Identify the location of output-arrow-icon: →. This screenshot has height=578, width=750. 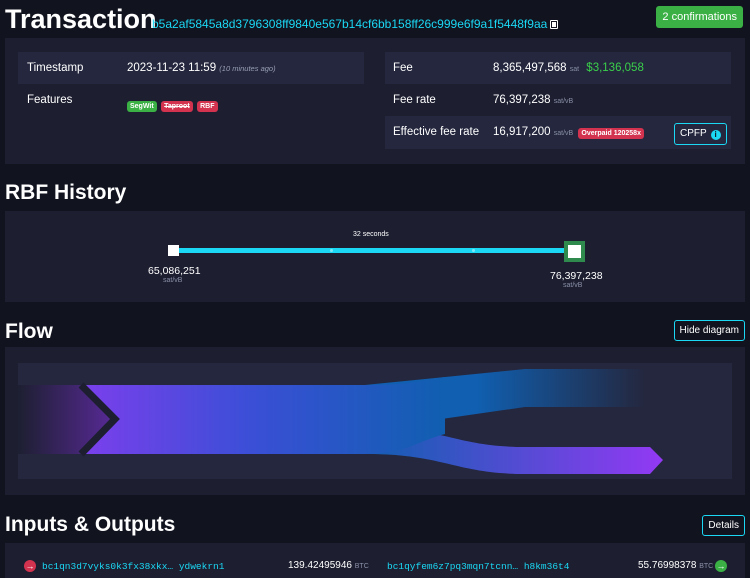
(721, 566).